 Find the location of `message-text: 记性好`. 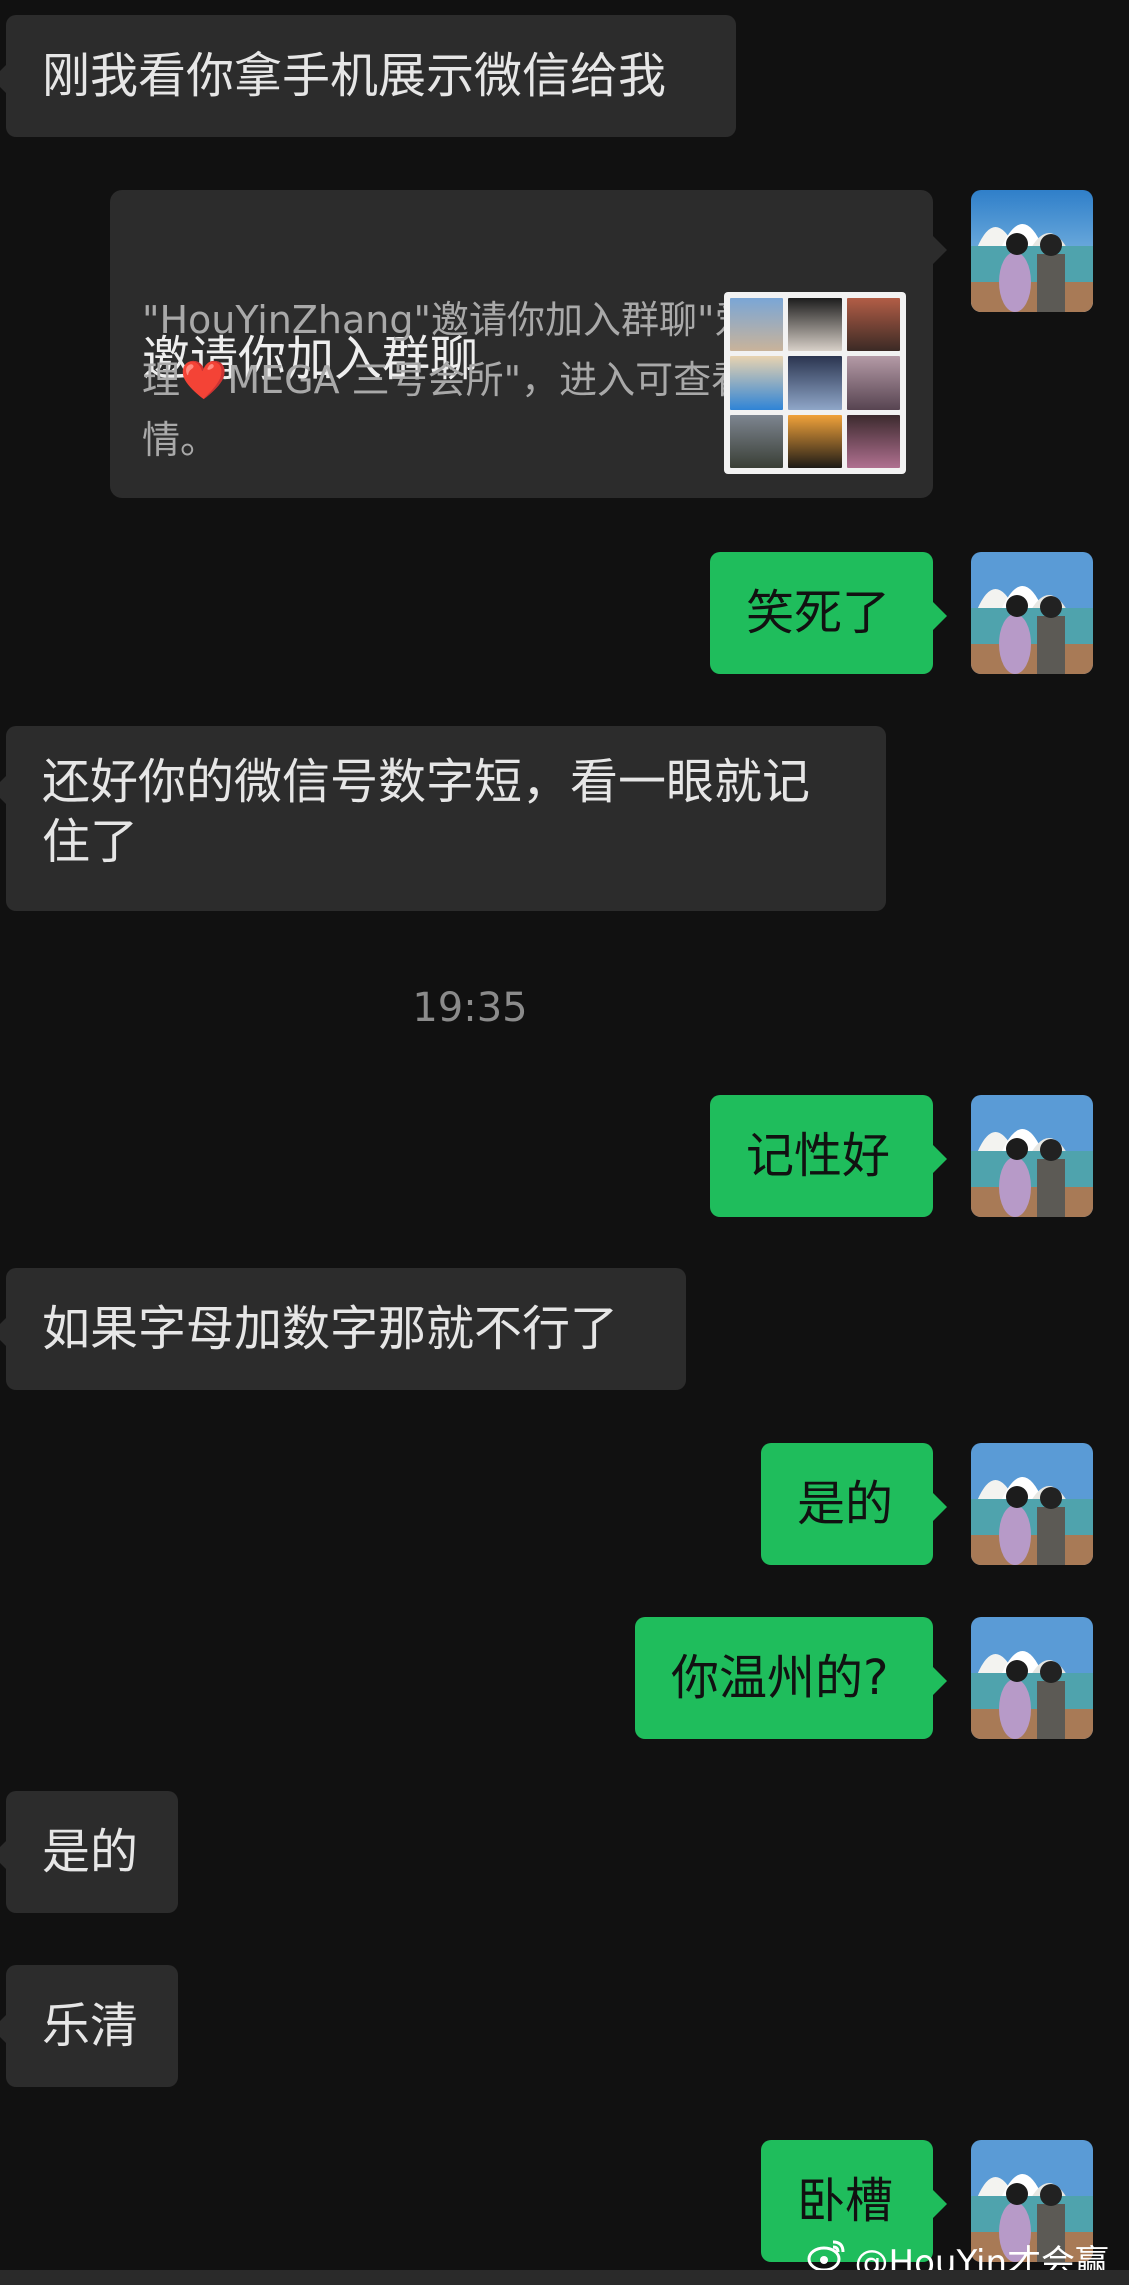

message-text: 记性好 is located at coordinates (818, 1156).